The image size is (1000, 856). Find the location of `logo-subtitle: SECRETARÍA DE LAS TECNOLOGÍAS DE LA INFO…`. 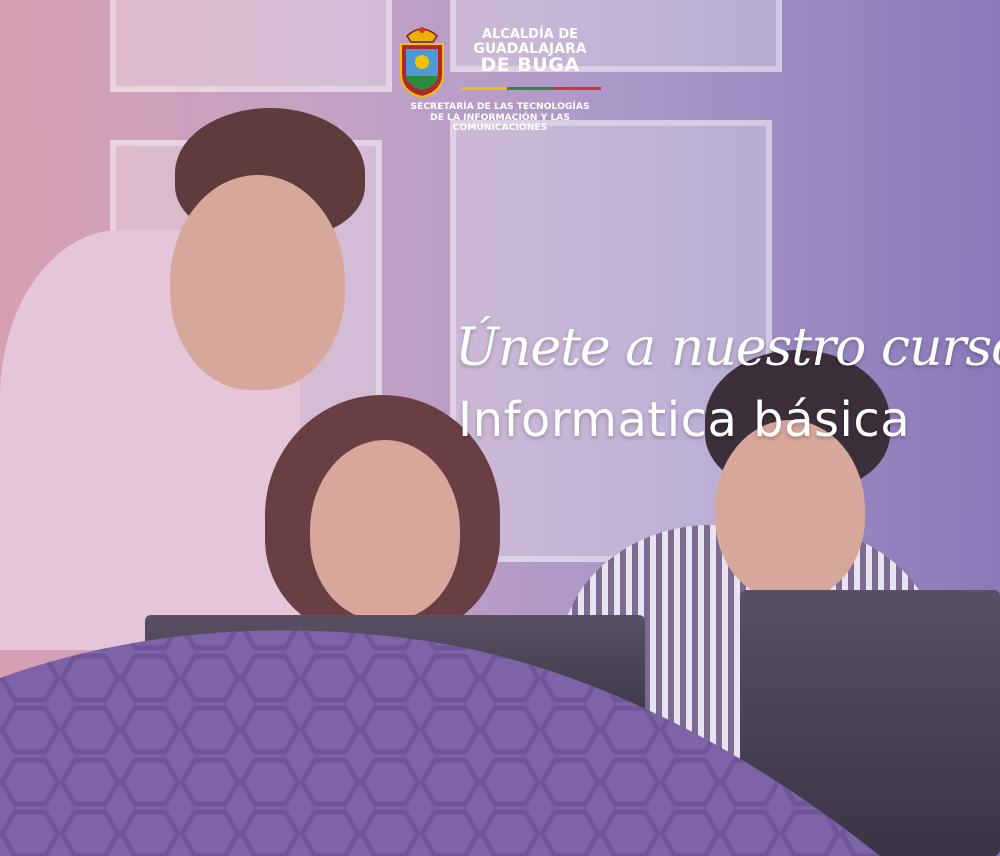

logo-subtitle: SECRETARÍA DE LAS TECNOLOGÍAS DE LA INFO… is located at coordinates (500, 117).